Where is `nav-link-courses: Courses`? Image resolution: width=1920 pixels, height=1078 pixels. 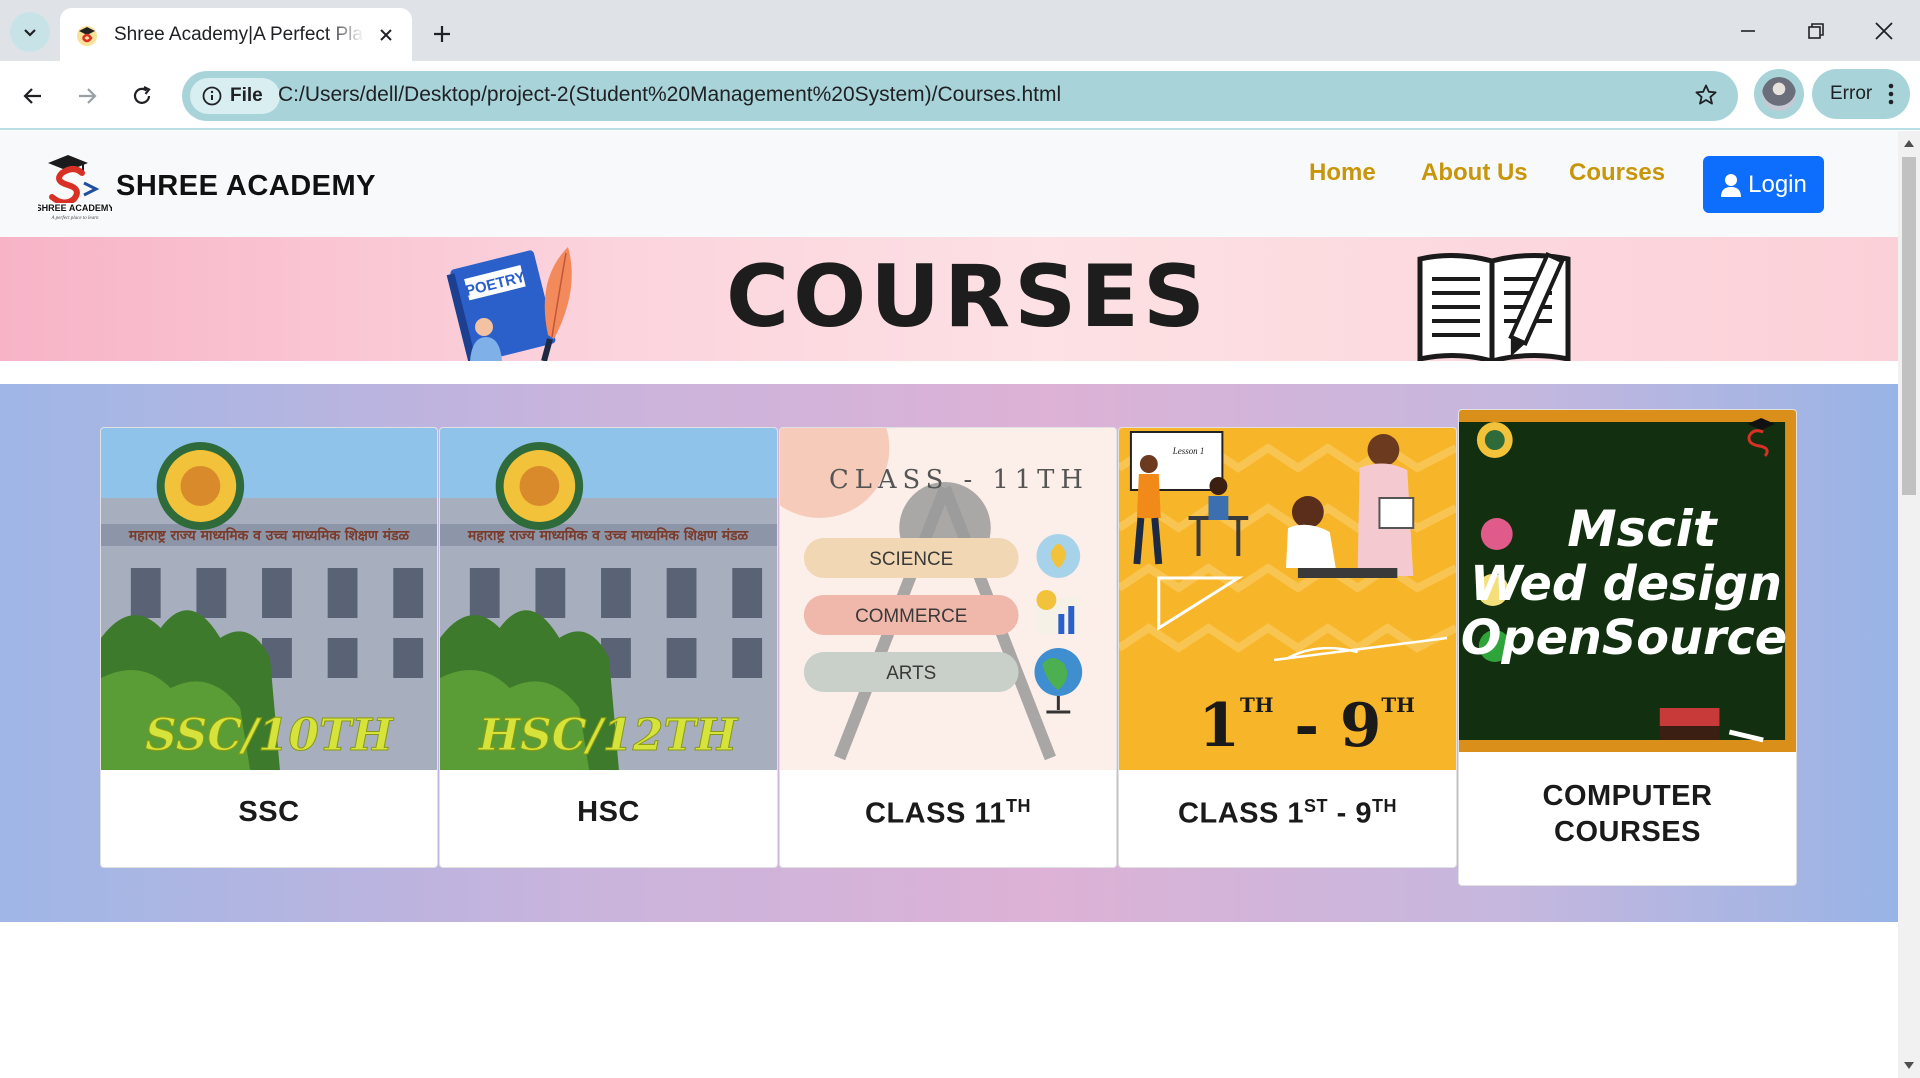 nav-link-courses: Courses is located at coordinates (1617, 173).